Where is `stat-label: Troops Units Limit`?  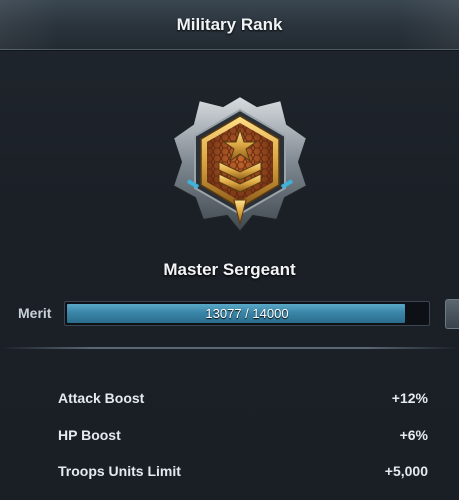 stat-label: Troops Units Limit is located at coordinates (119, 471).